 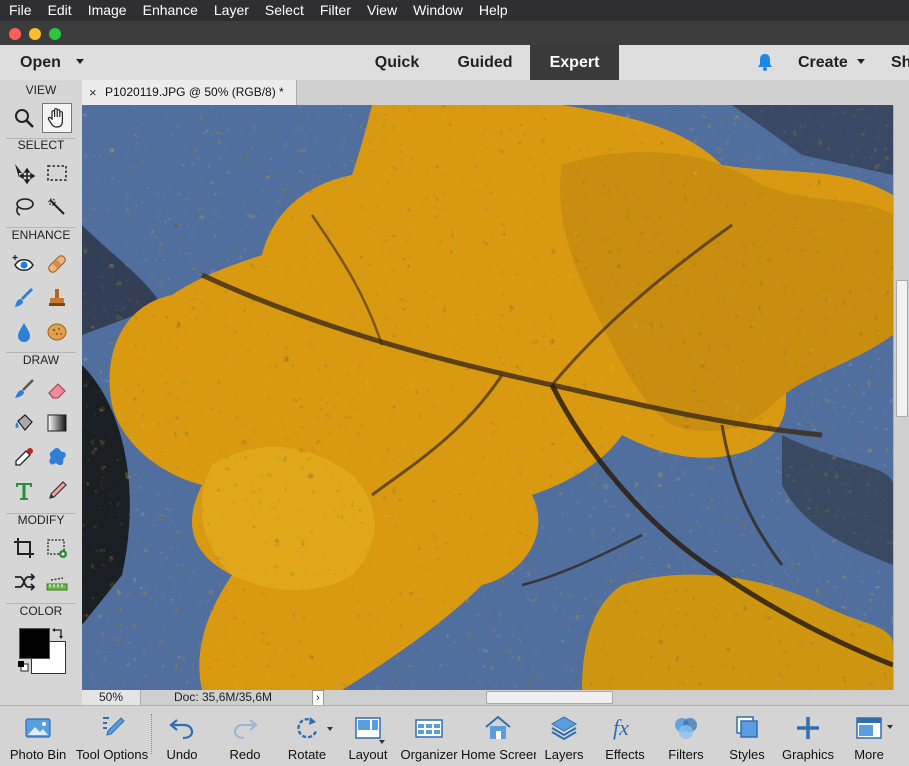 I want to click on magnifier-icon, so click(x=24, y=118).